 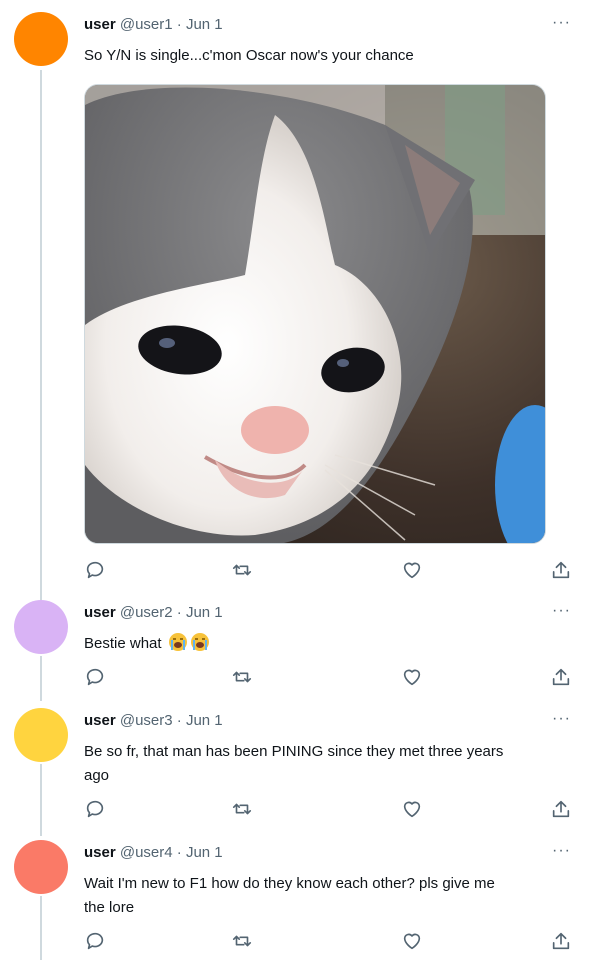 I want to click on tweet-header: user @user4 · Jun 1, so click(x=153, y=853).